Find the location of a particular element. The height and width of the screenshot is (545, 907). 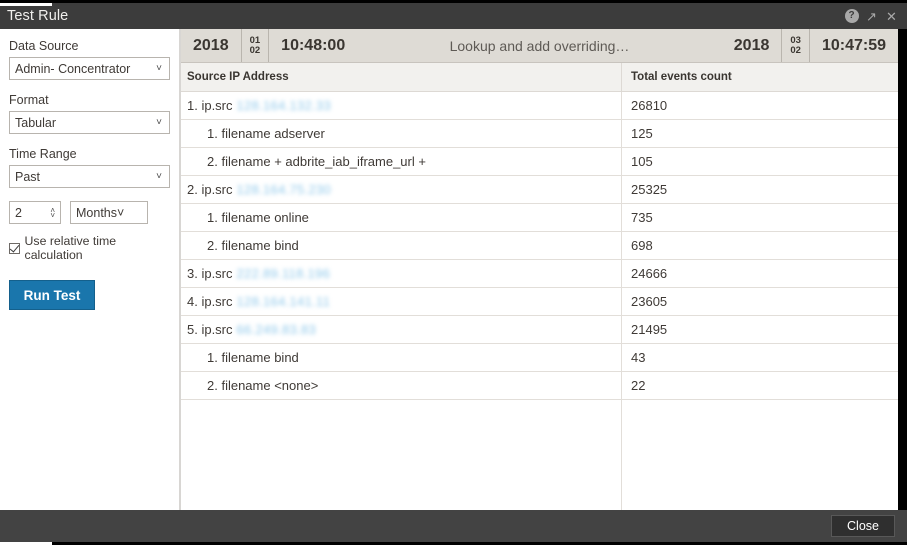

table-row: 4. ip.src 128.164.141.11 23605 is located at coordinates (539, 302).